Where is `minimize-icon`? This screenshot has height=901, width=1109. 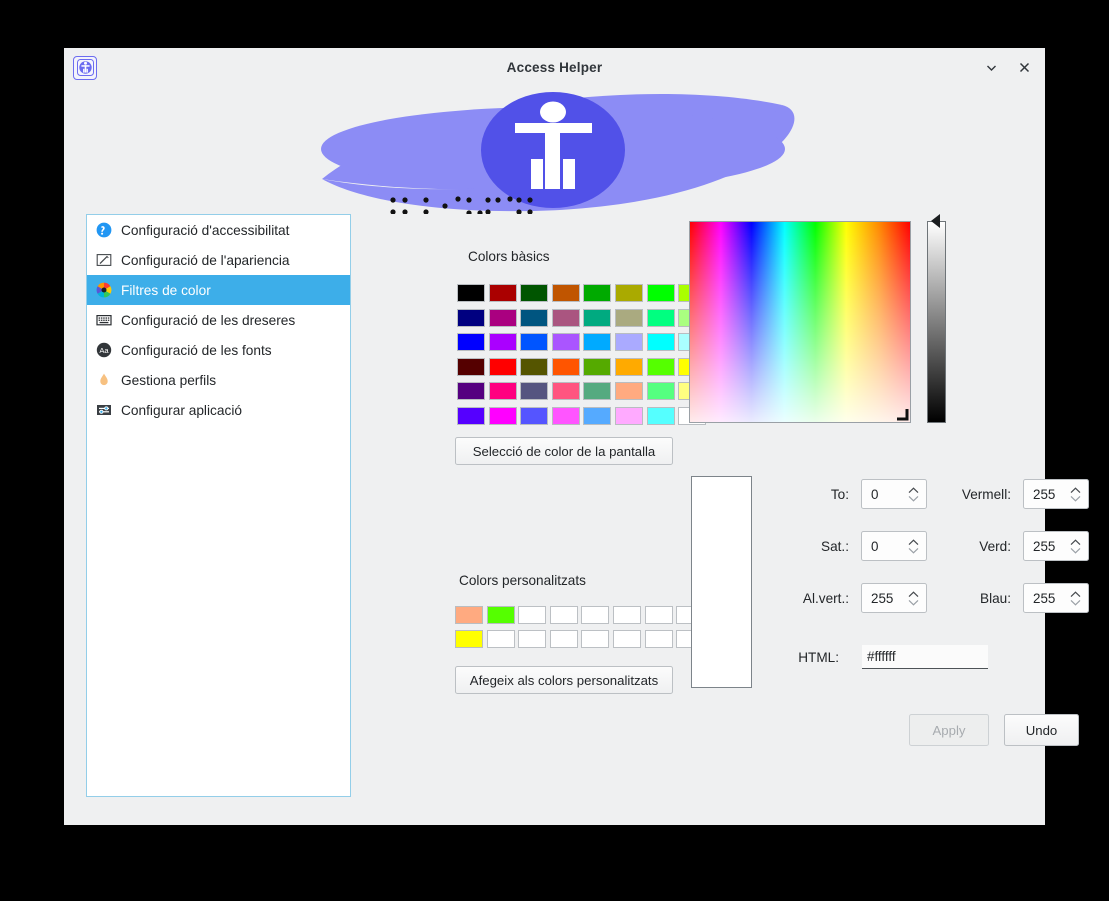 minimize-icon is located at coordinates (991, 68).